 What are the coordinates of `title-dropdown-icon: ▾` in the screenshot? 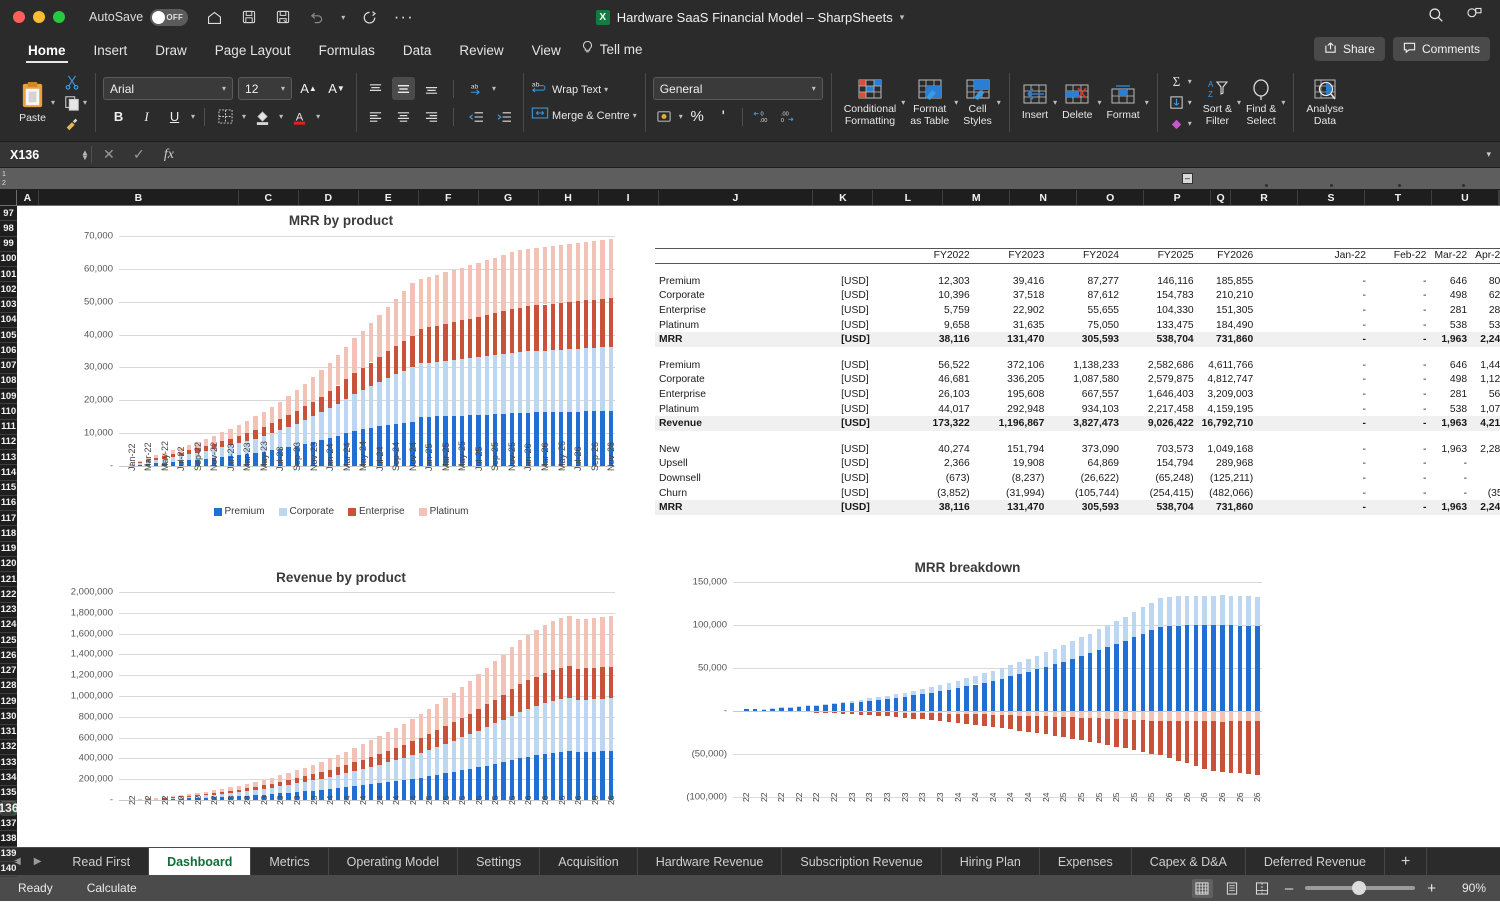 It's located at (902, 17).